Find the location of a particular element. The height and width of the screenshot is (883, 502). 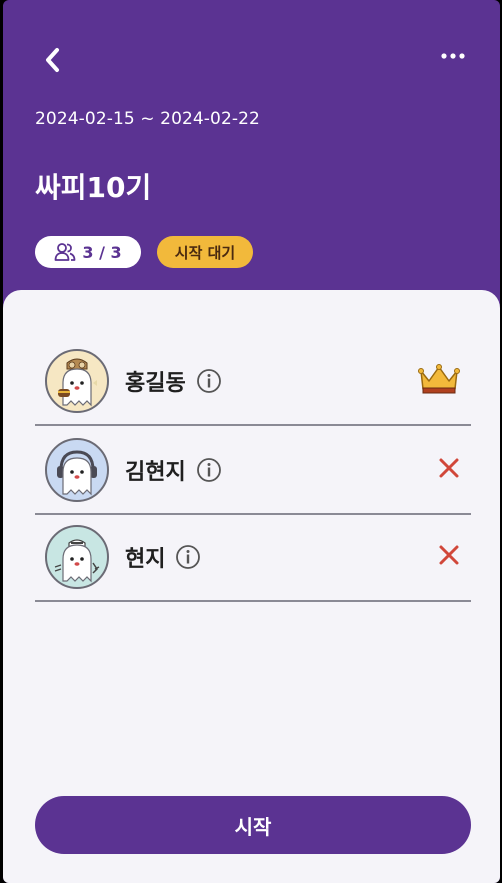

list-item: 김현지 is located at coordinates (253, 471).